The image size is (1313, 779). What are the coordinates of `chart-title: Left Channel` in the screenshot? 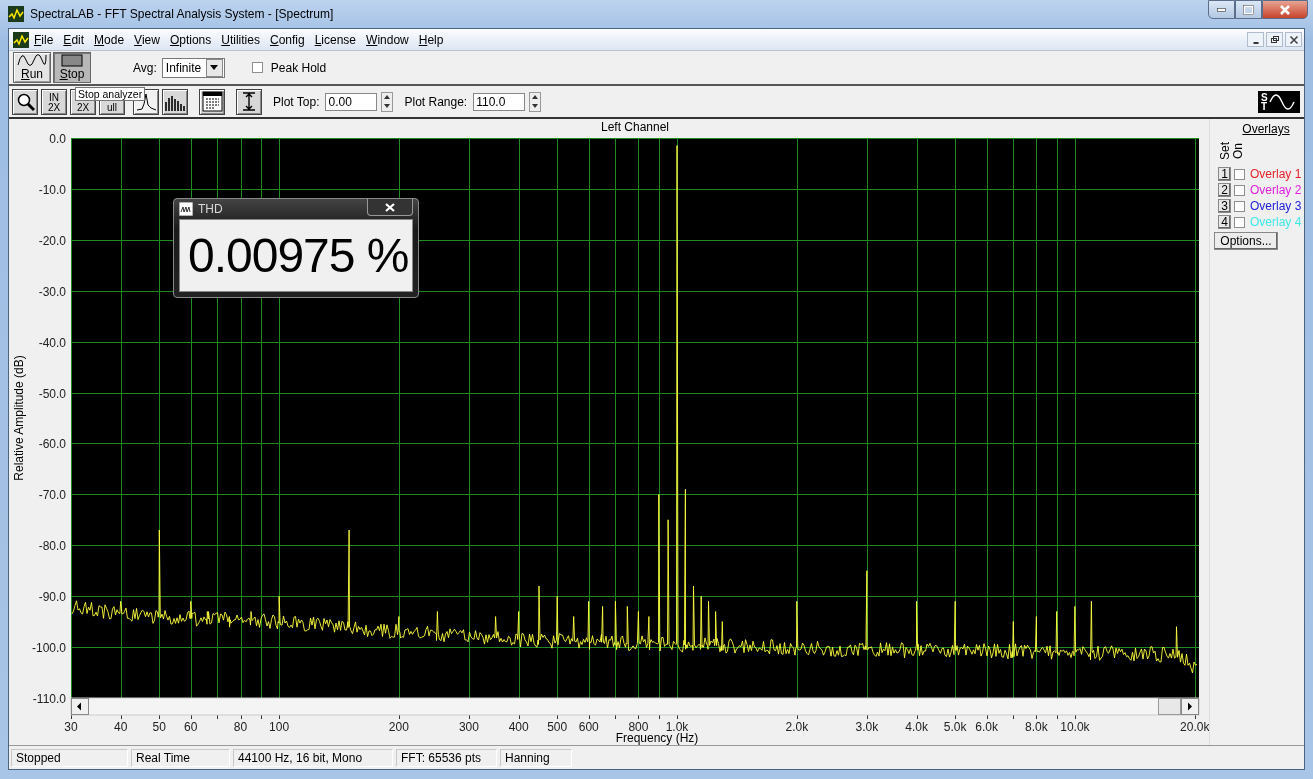 It's located at (635, 127).